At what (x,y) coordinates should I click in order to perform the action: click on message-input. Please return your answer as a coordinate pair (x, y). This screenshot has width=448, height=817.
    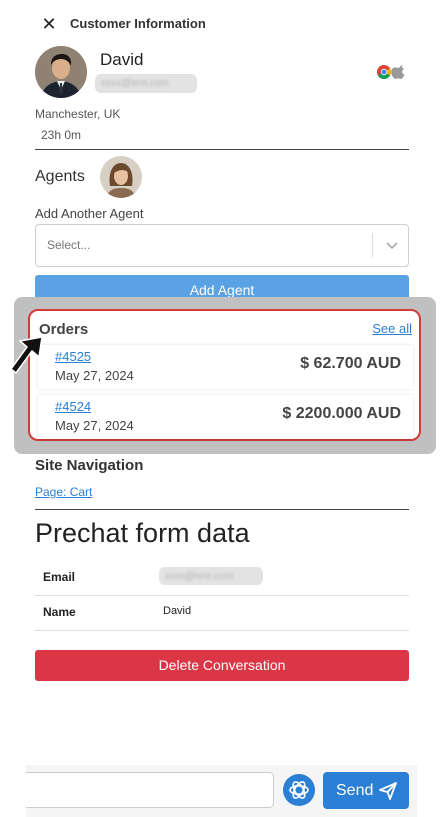
    Looking at the image, I should click on (150, 790).